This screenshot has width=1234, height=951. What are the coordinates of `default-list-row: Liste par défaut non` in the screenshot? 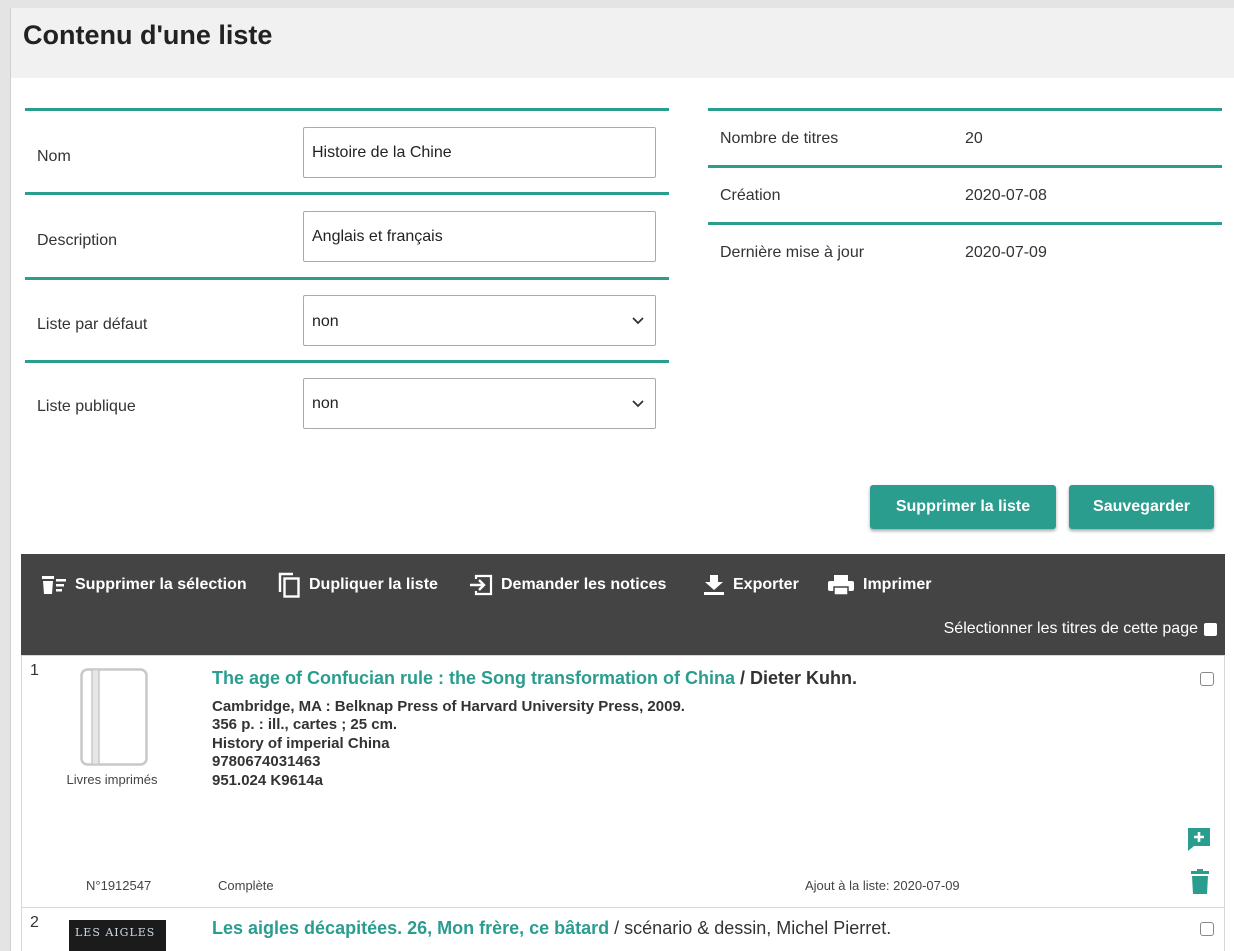 It's located at (347, 318).